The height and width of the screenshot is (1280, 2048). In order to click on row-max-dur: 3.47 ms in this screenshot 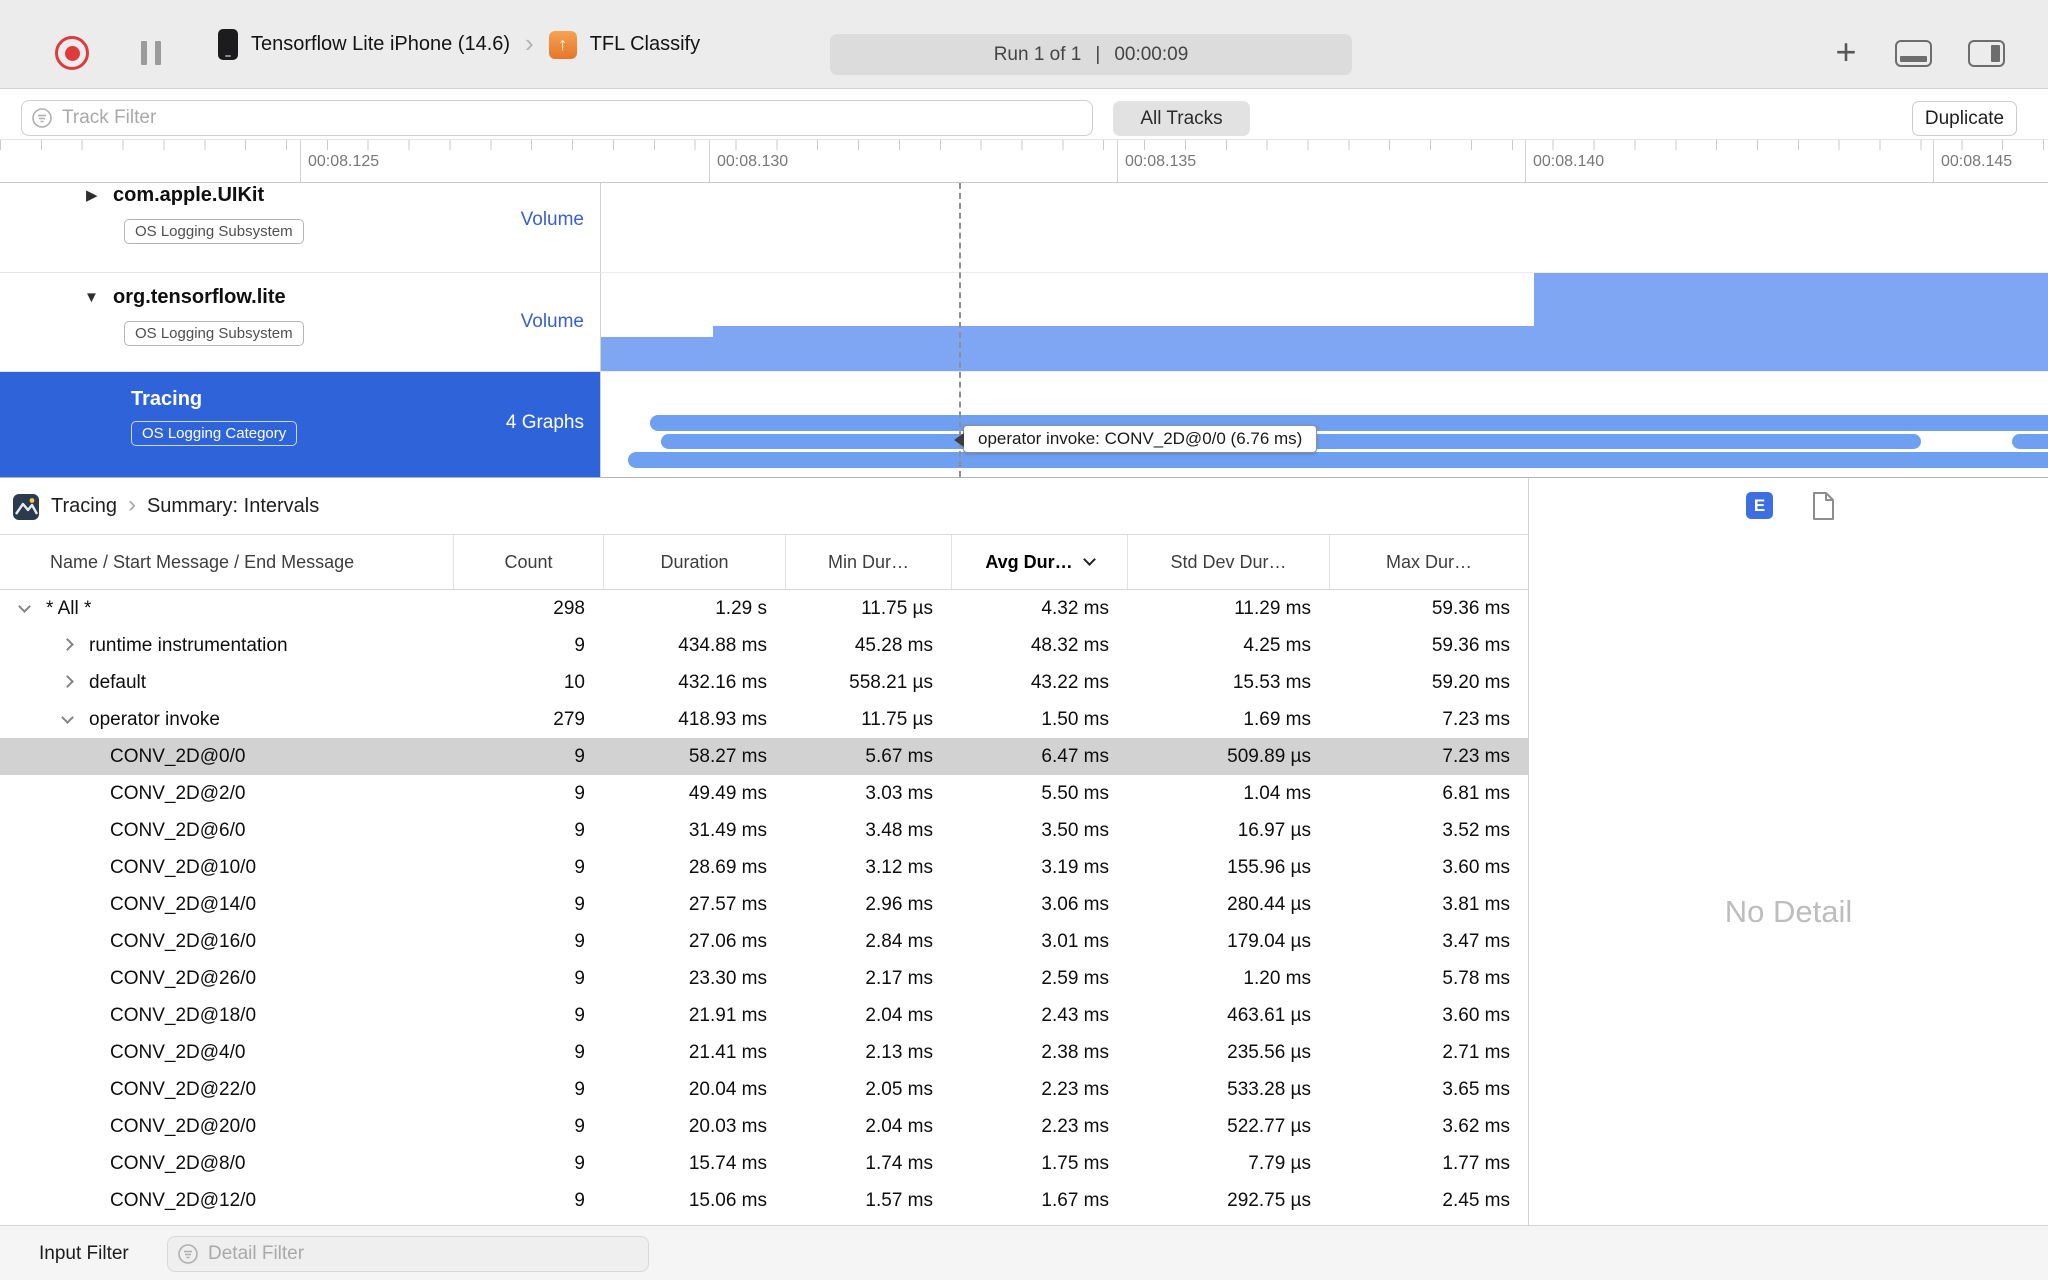, I will do `click(1476, 941)`.